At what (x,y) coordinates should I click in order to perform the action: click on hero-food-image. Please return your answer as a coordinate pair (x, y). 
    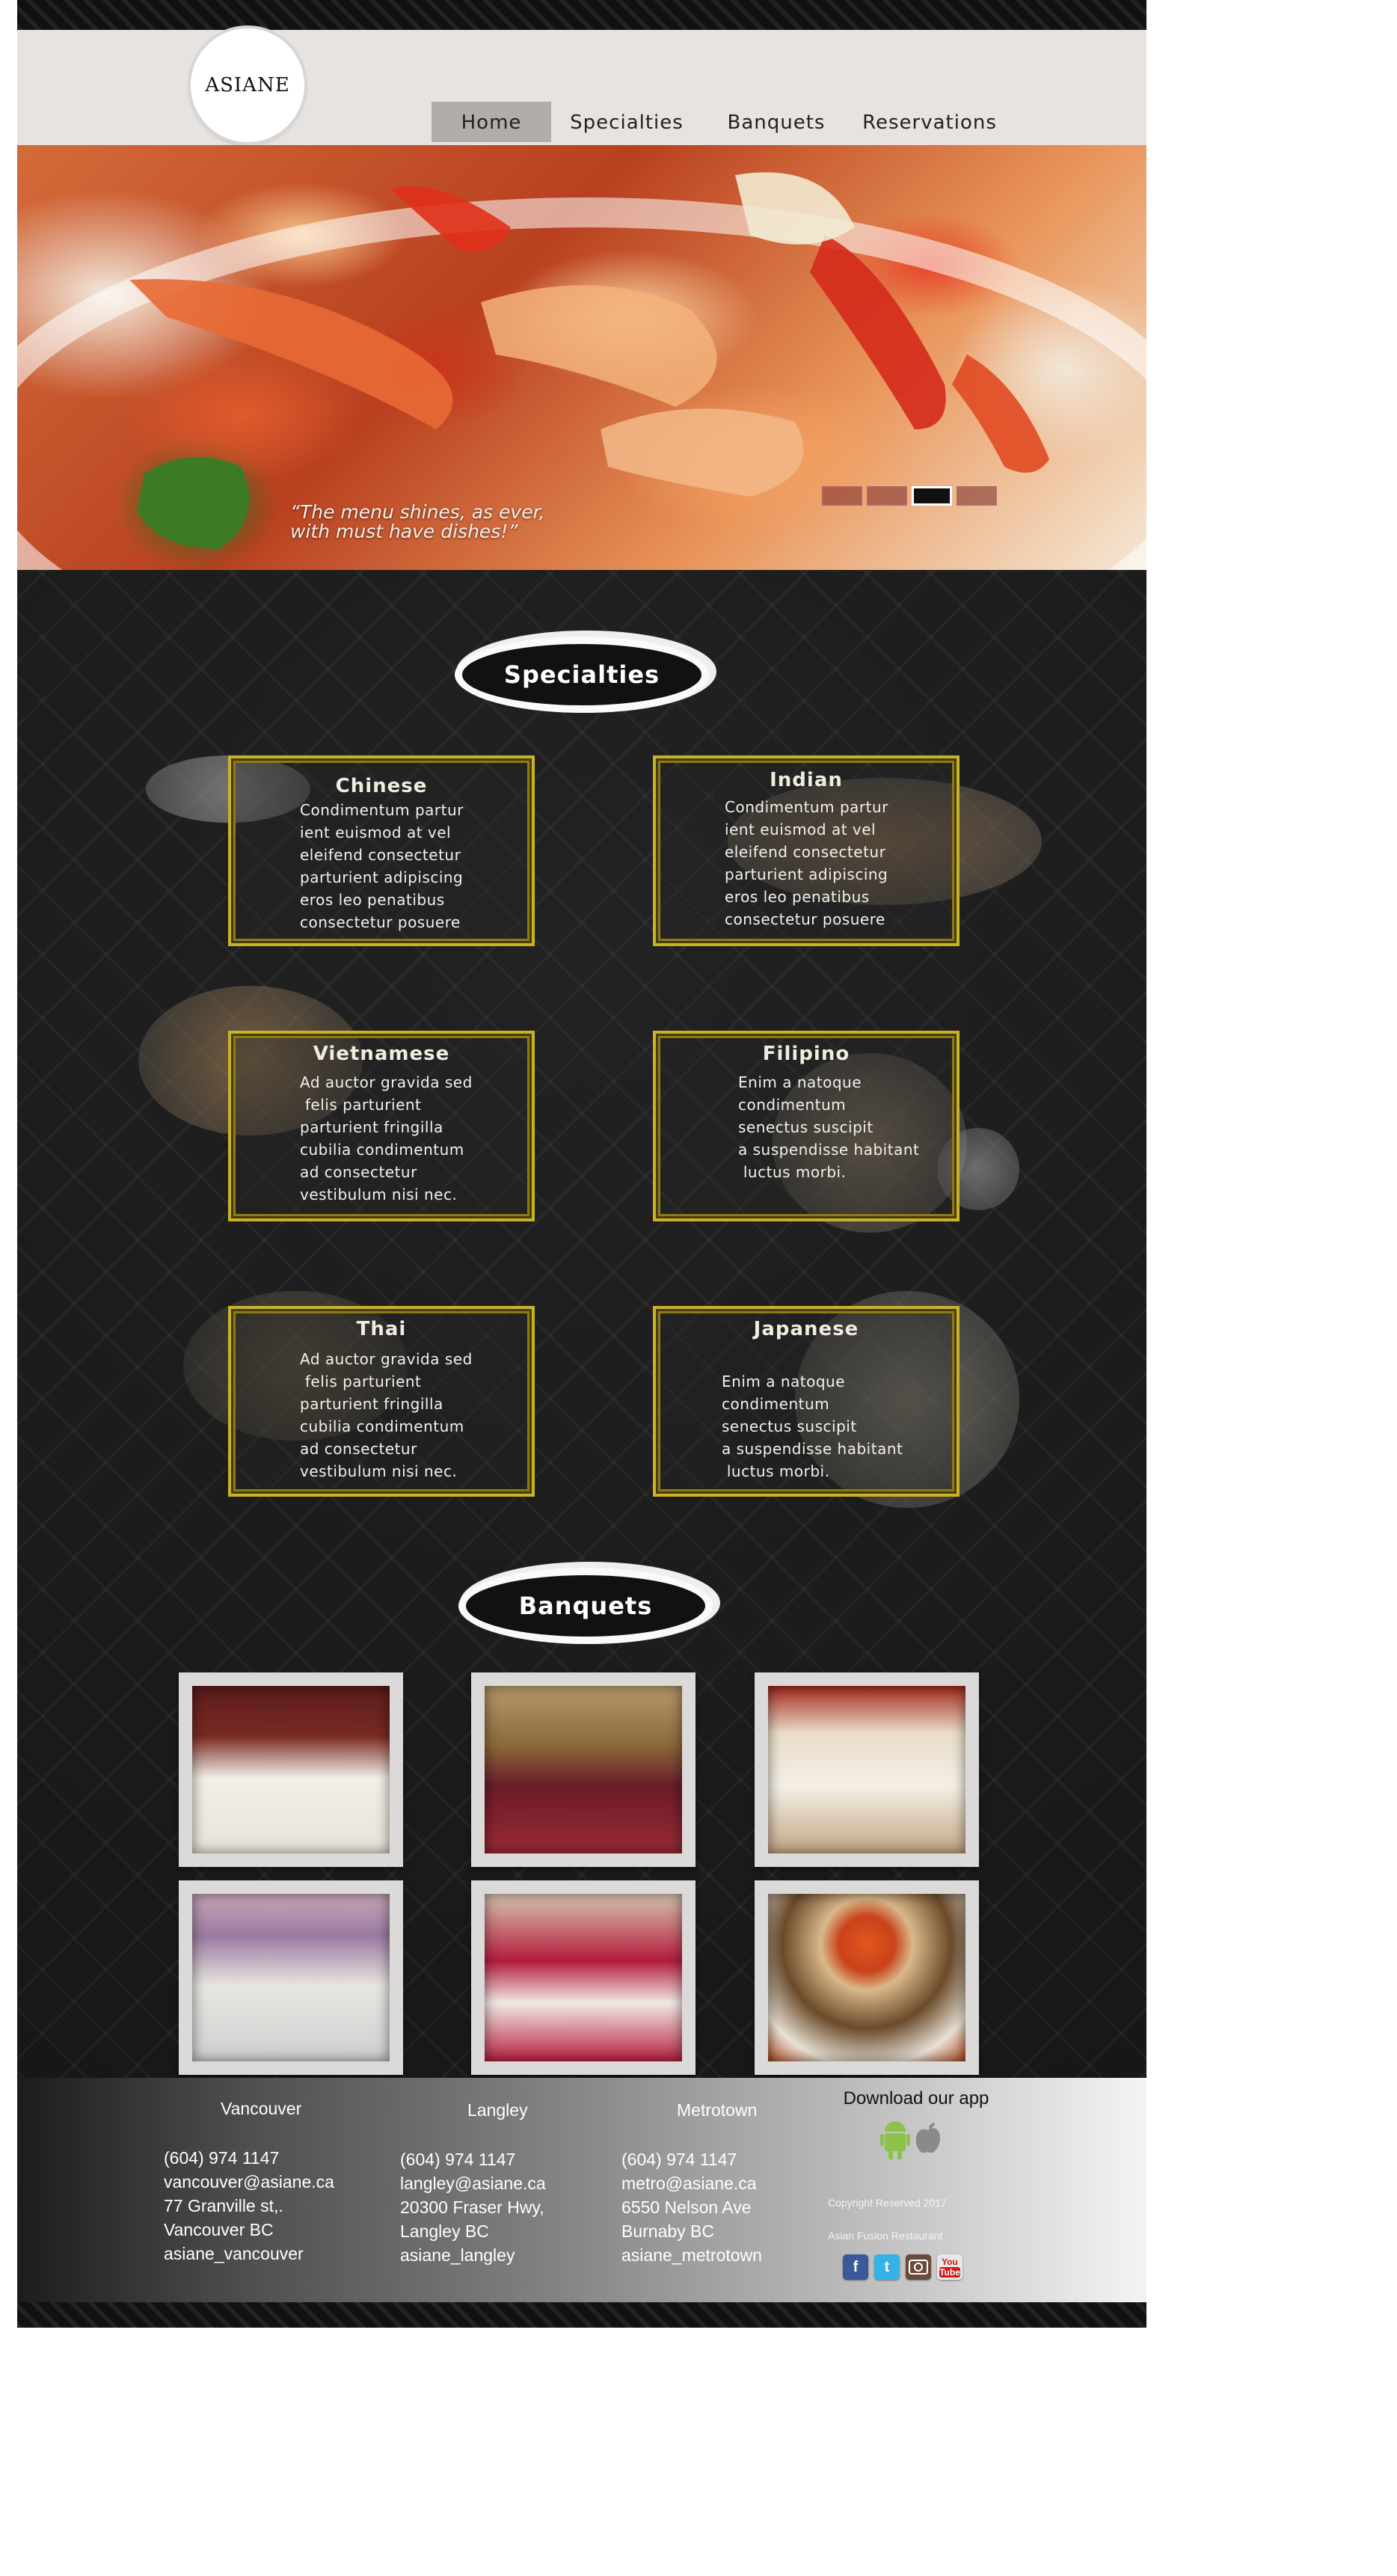
    Looking at the image, I should click on (581, 371).